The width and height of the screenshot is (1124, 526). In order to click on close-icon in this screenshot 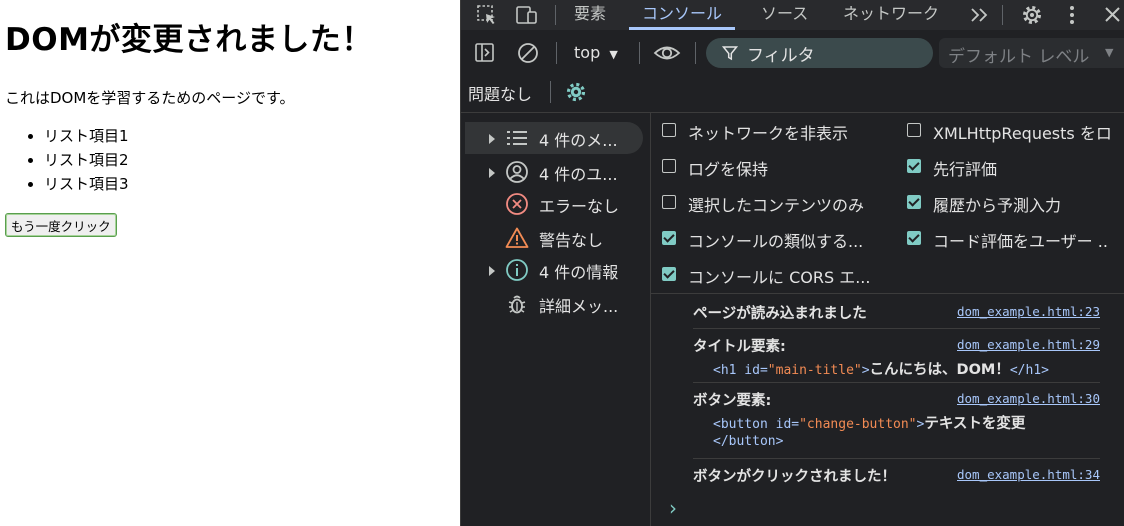, I will do `click(1113, 15)`.